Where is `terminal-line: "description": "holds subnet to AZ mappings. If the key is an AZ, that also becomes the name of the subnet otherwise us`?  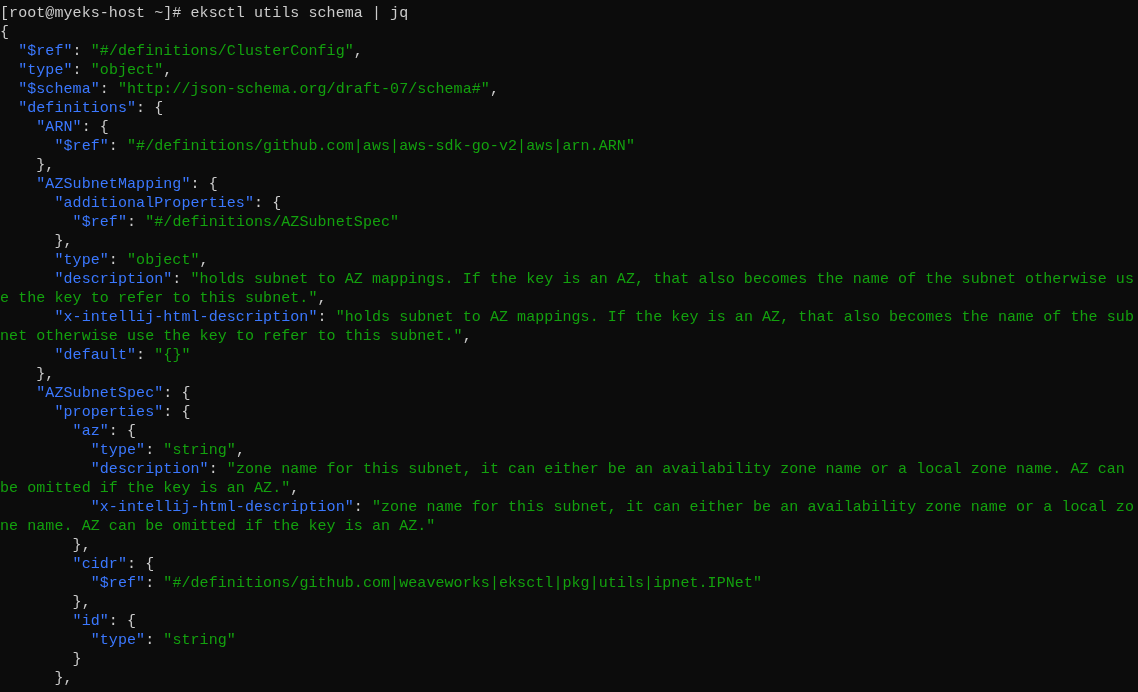 terminal-line: "description": "holds subnet to AZ mappings. If the key is an AZ, that also becomes the name of the subnet otherwise us is located at coordinates (593, 279).